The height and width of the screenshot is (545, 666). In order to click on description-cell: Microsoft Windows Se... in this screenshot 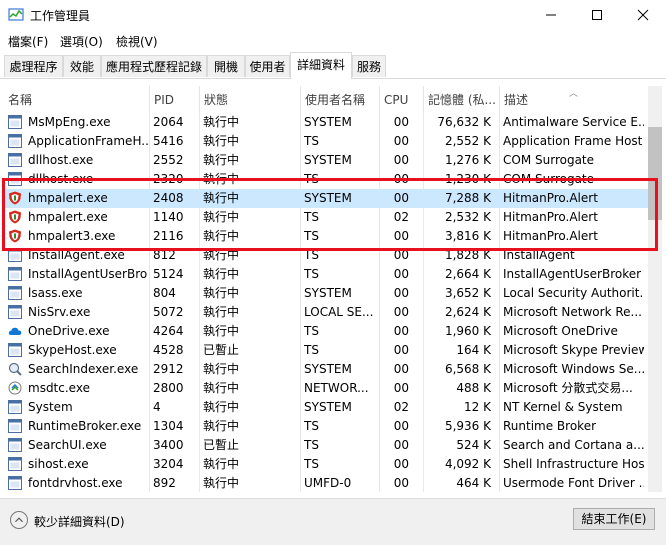, I will do `click(573, 369)`.